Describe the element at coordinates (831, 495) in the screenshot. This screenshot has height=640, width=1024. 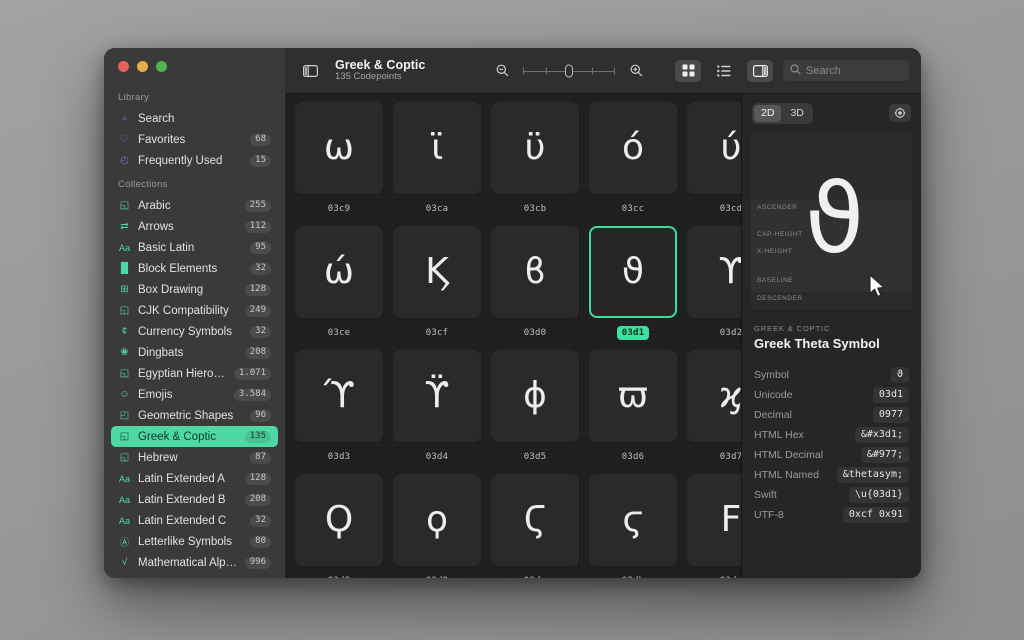
I see `property-row: Swift \u{03d1}` at that location.